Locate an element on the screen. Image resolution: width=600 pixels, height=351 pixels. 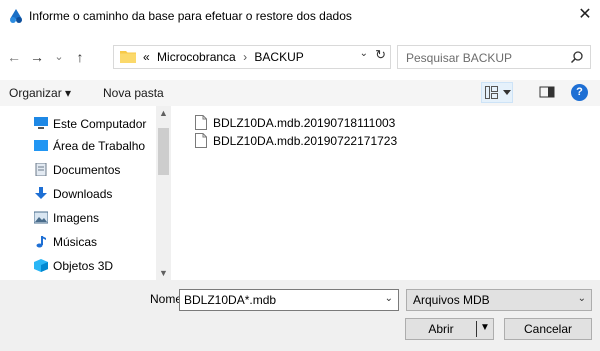
sidebar-item-imagens: Imagens is located at coordinates (94, 218).